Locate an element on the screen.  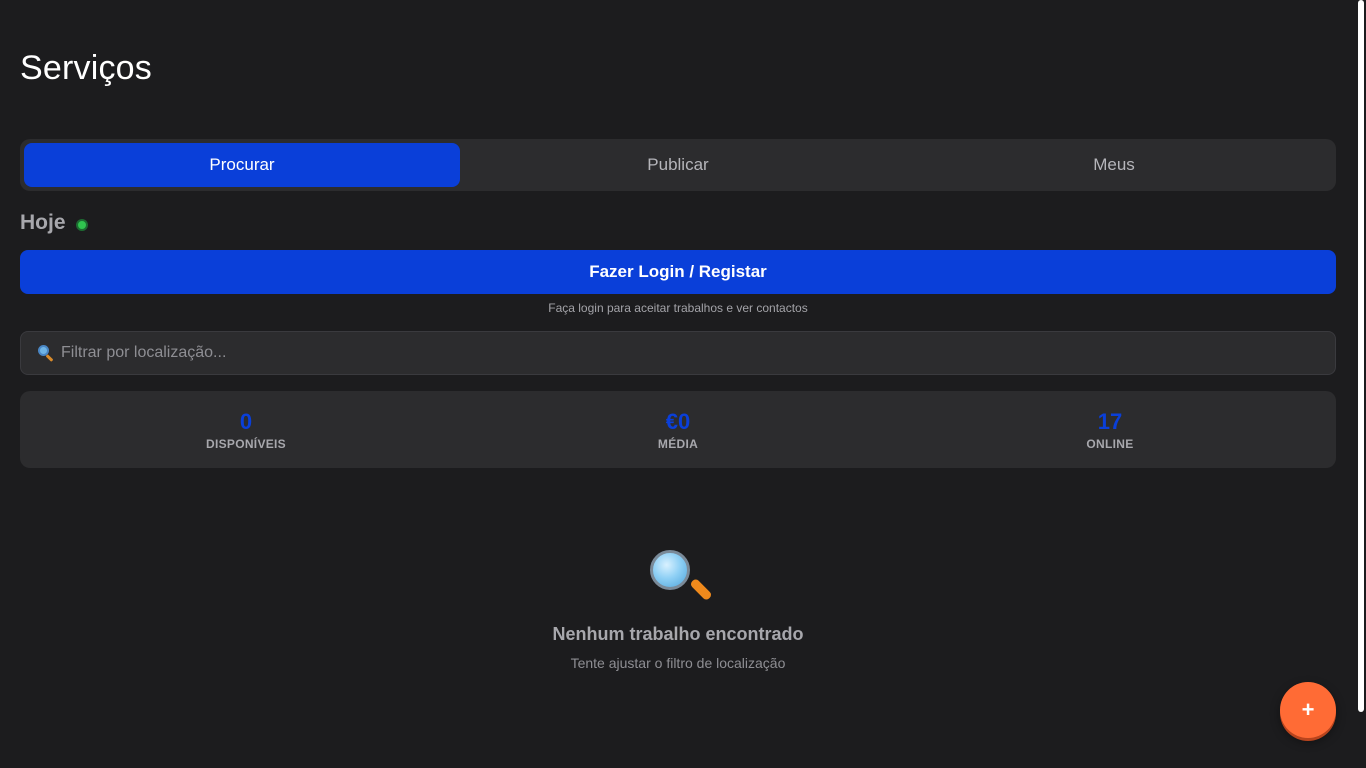
stats-panel: 0 DISPONÍVEIS €0 MÉDIA 17 ONLINE is located at coordinates (678, 429).